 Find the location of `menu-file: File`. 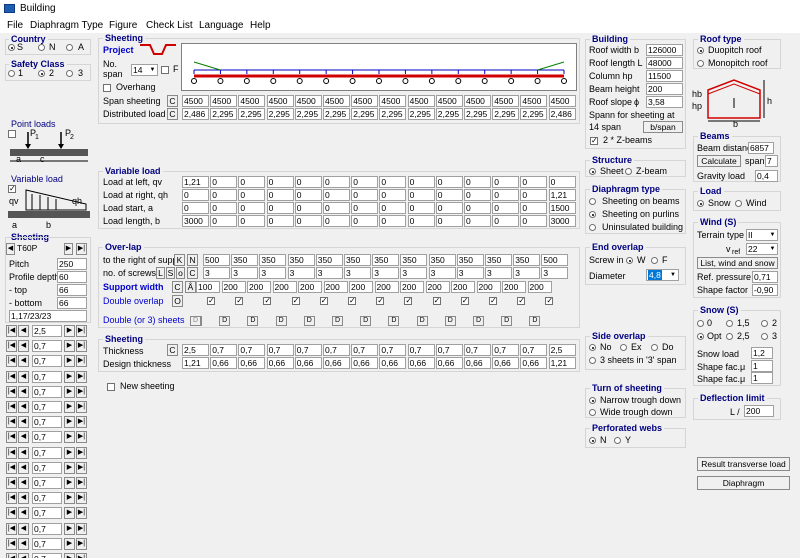

menu-file: File is located at coordinates (15, 25).